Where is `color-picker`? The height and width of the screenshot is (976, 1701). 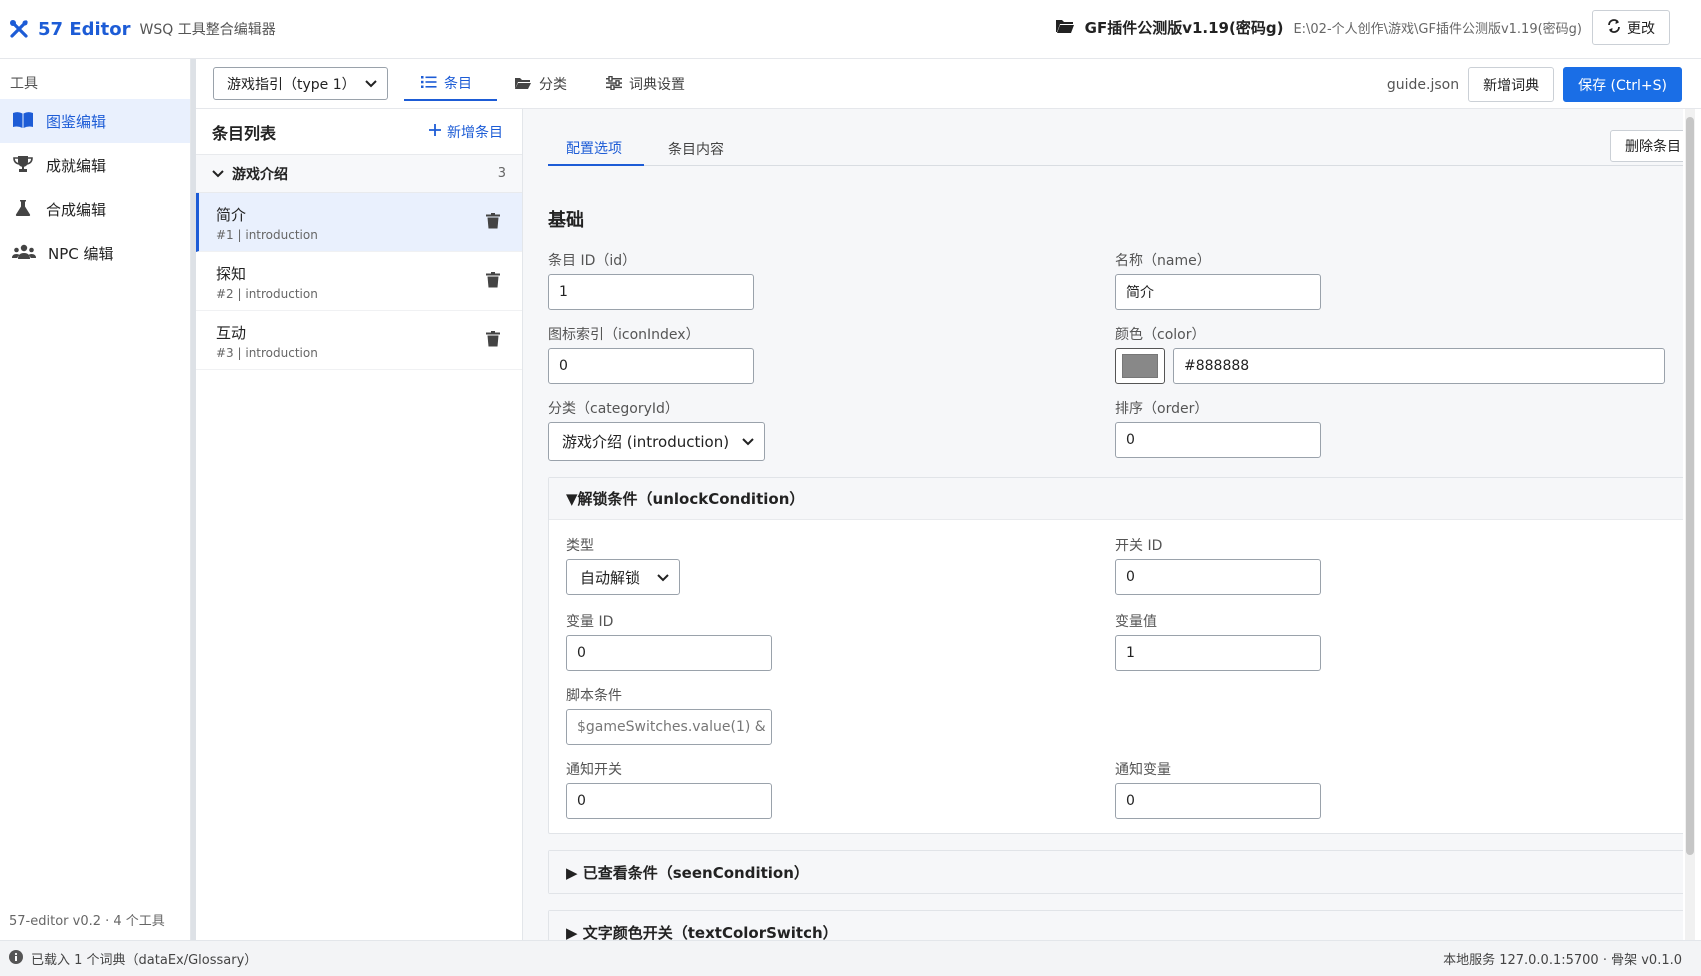
color-picker is located at coordinates (1140, 366).